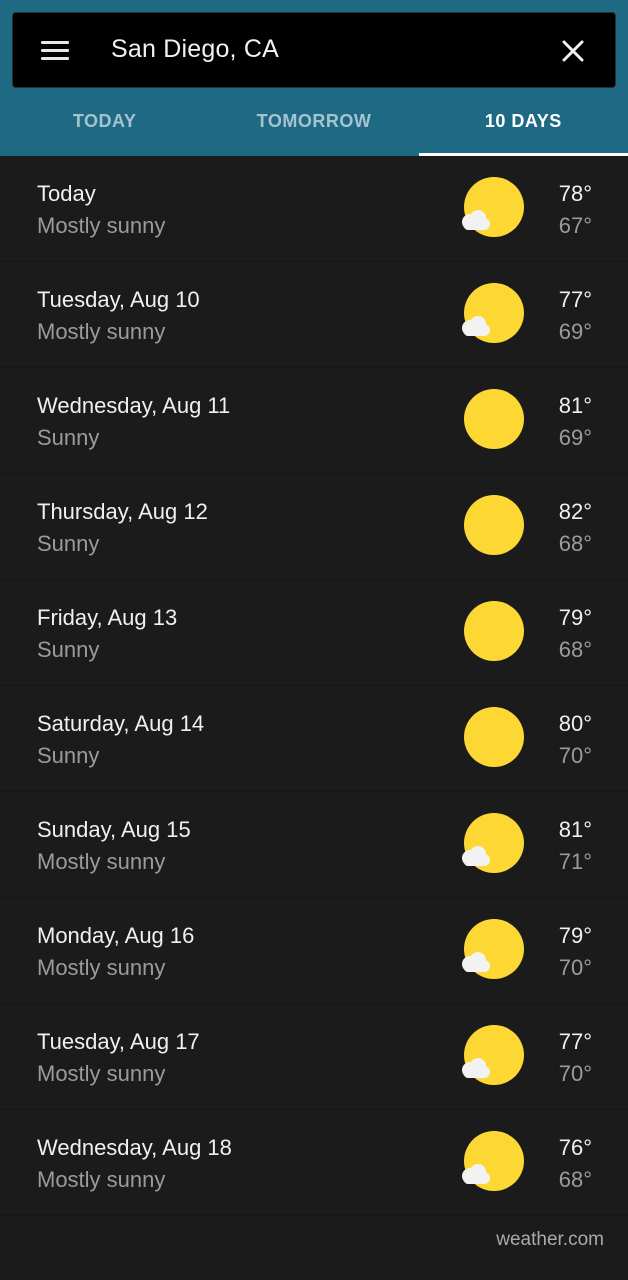  I want to click on high-temp: 78°, so click(575, 193).